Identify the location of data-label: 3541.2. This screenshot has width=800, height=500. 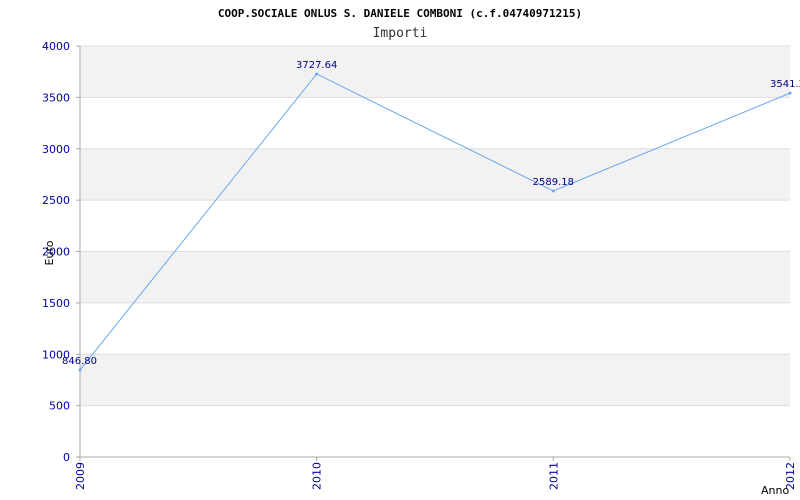
(785, 84).